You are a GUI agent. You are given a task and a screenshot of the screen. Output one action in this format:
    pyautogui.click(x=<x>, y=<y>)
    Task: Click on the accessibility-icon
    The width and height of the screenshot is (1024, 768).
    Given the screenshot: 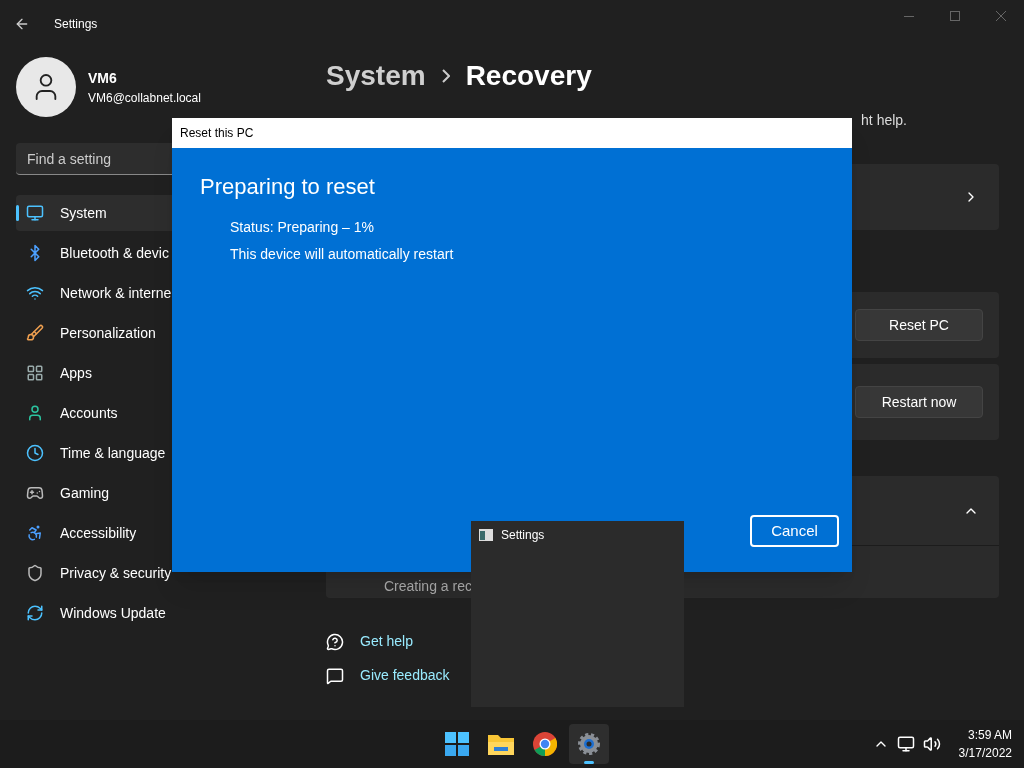 What is the action you would take?
    pyautogui.click(x=35, y=533)
    